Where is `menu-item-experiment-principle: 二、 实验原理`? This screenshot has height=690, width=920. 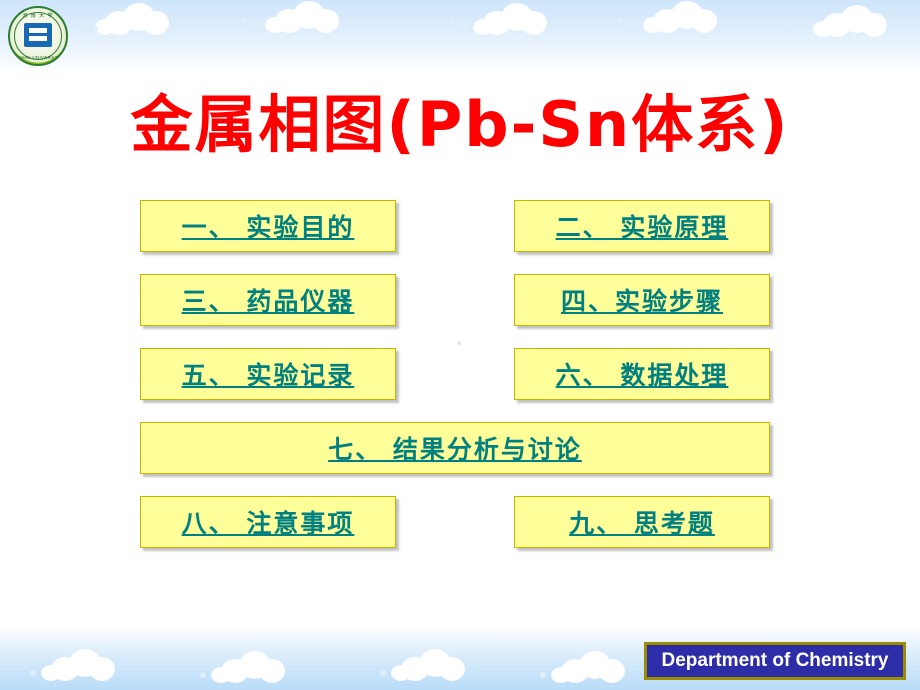 menu-item-experiment-principle: 二、 实验原理 is located at coordinates (642, 226).